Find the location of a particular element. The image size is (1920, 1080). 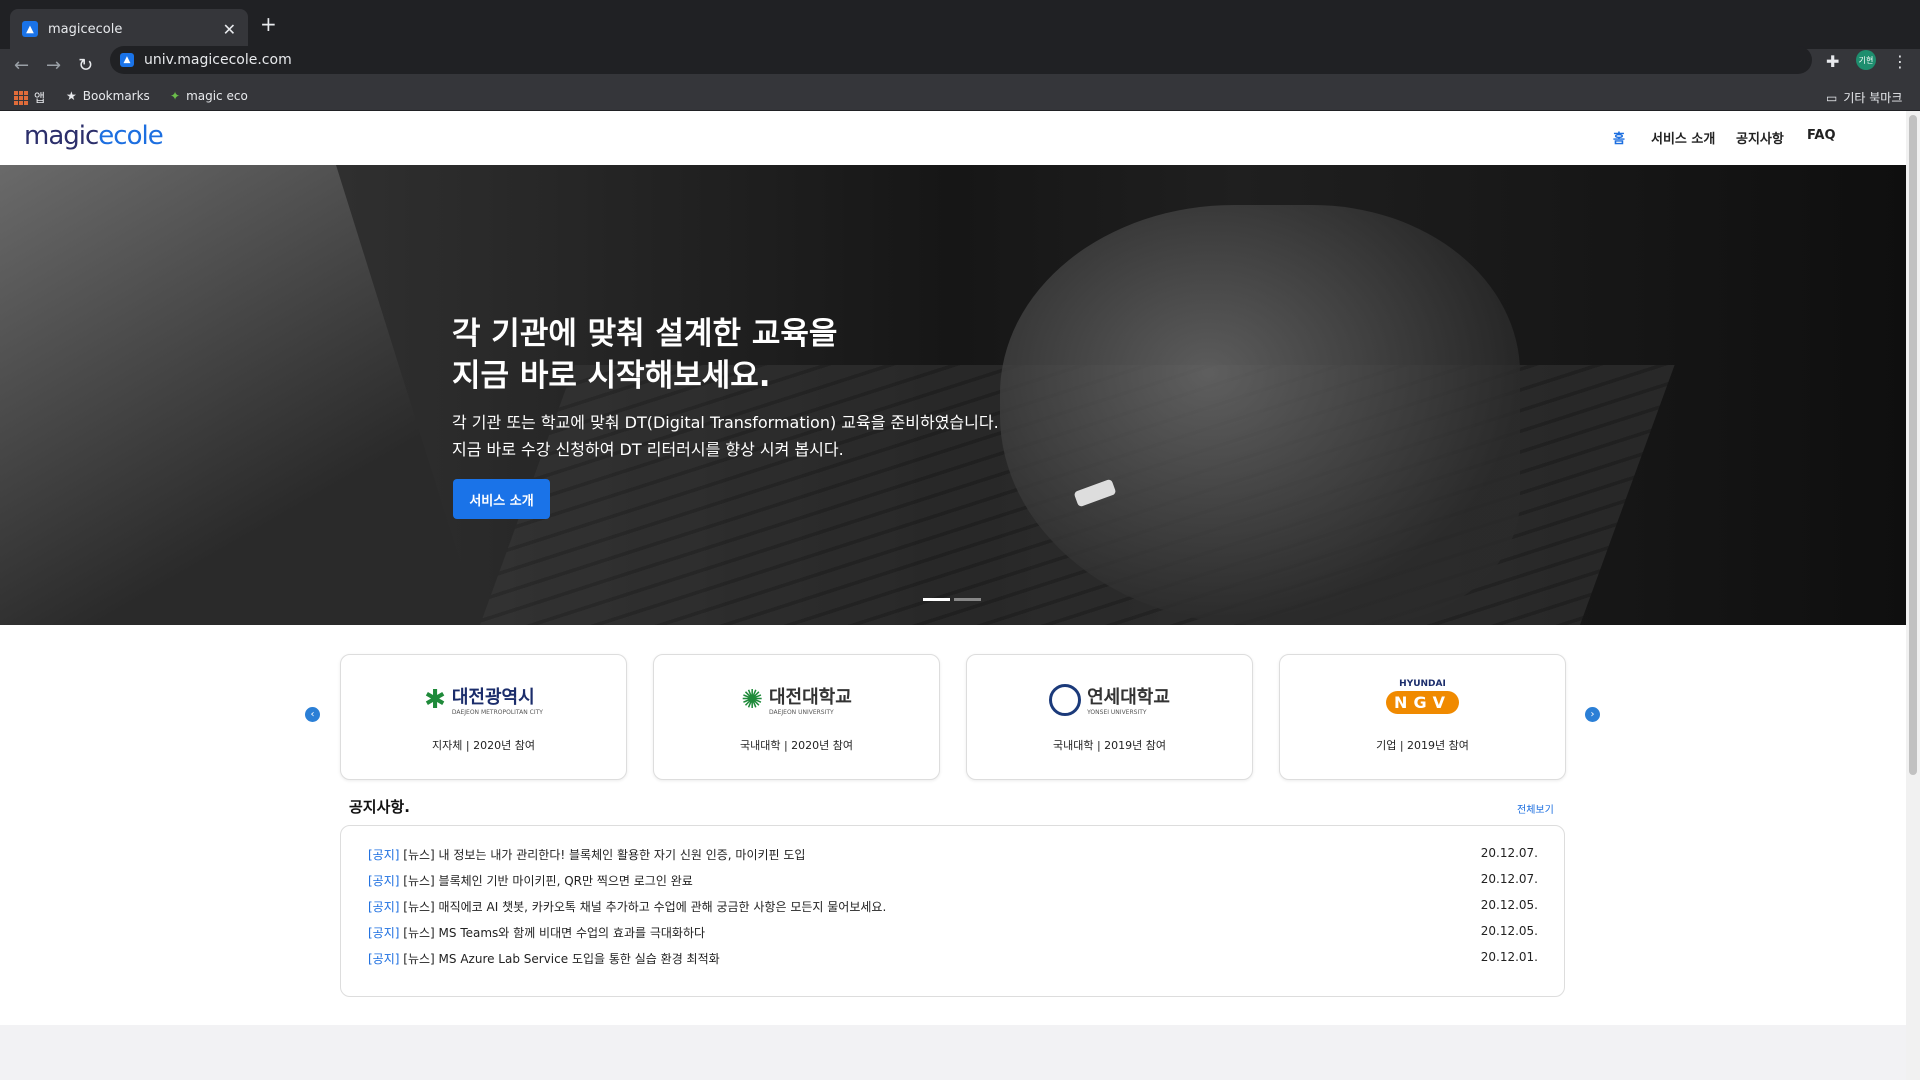

page-footer is located at coordinates (953, 1052).